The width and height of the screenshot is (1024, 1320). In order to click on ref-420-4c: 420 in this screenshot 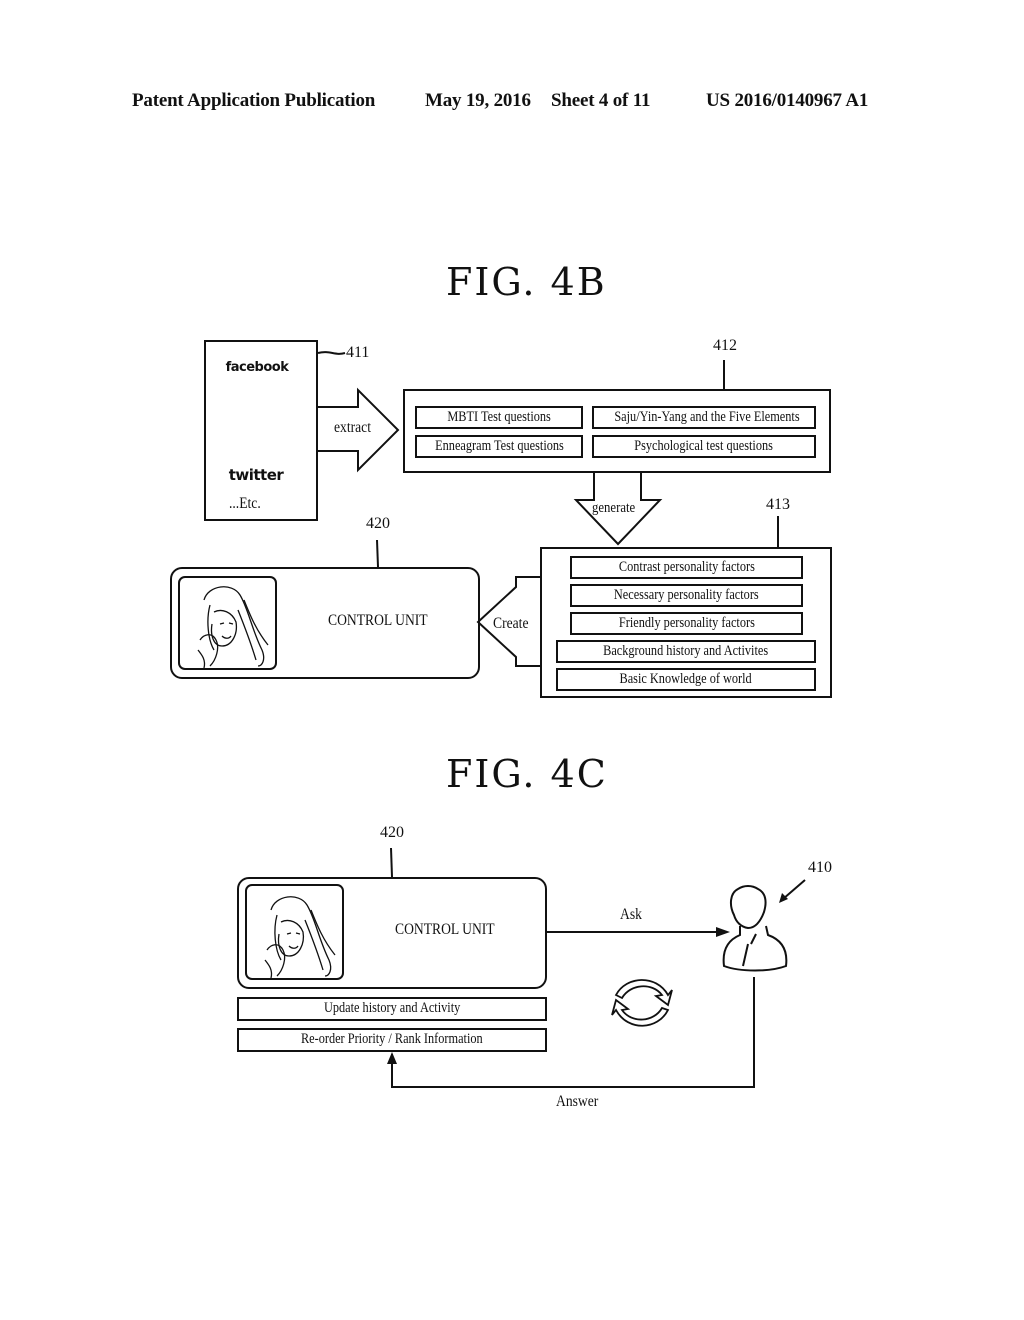, I will do `click(392, 832)`.